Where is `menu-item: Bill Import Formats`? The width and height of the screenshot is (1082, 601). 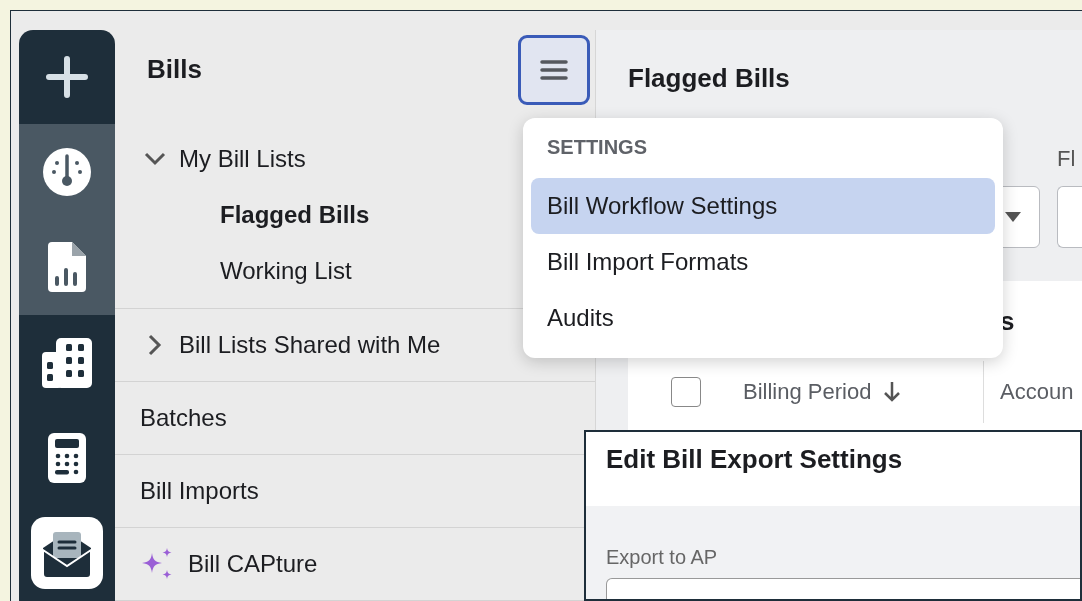
menu-item: Bill Import Formats is located at coordinates (763, 262).